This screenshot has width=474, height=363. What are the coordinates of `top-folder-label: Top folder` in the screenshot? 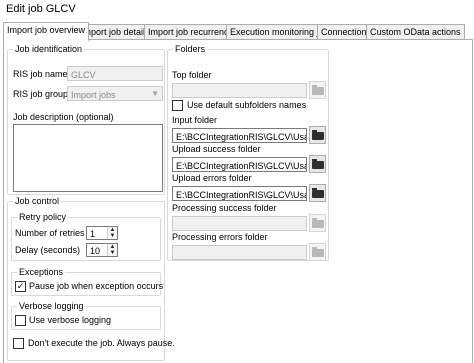 It's located at (192, 75).